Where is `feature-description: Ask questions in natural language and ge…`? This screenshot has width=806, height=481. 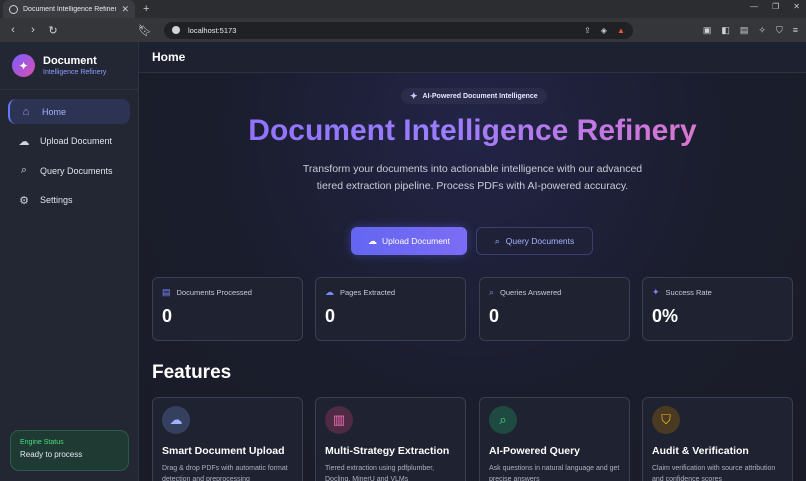 feature-description: Ask questions in natural language and ge… is located at coordinates (554, 473).